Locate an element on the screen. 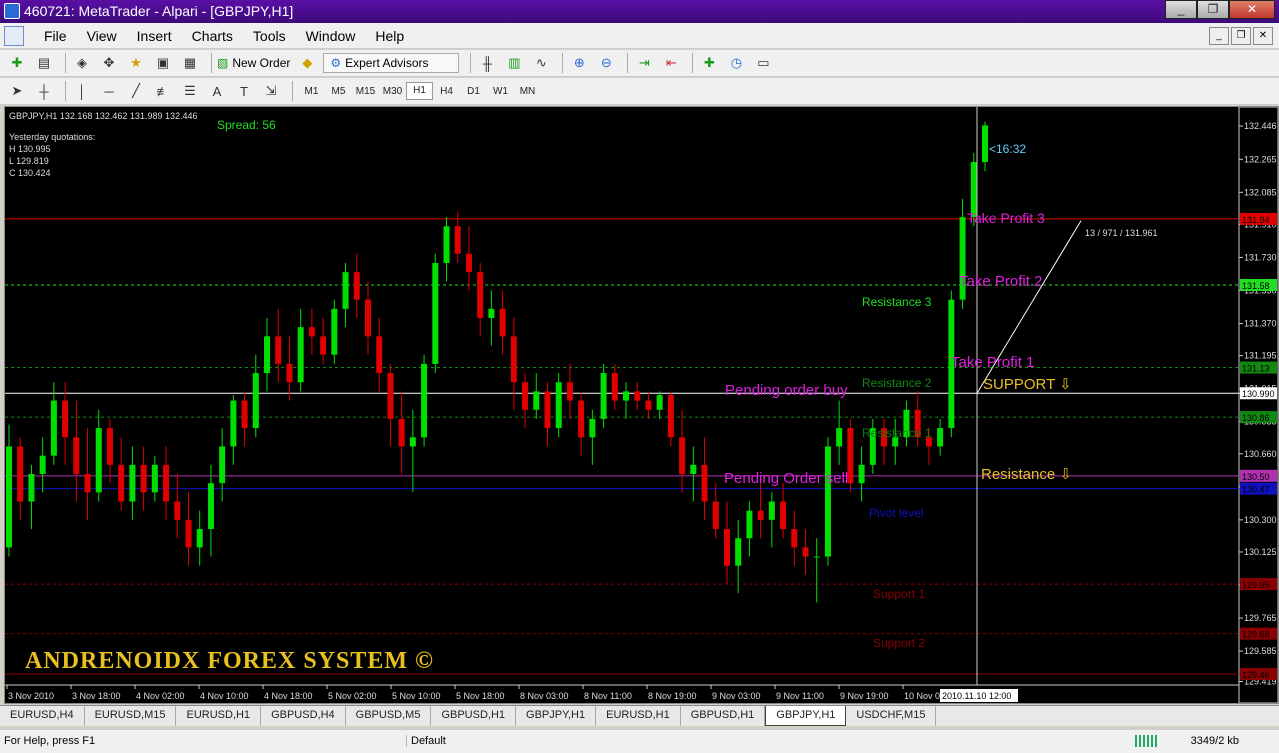  horizontal-line-icon: ─ is located at coordinates (109, 91).